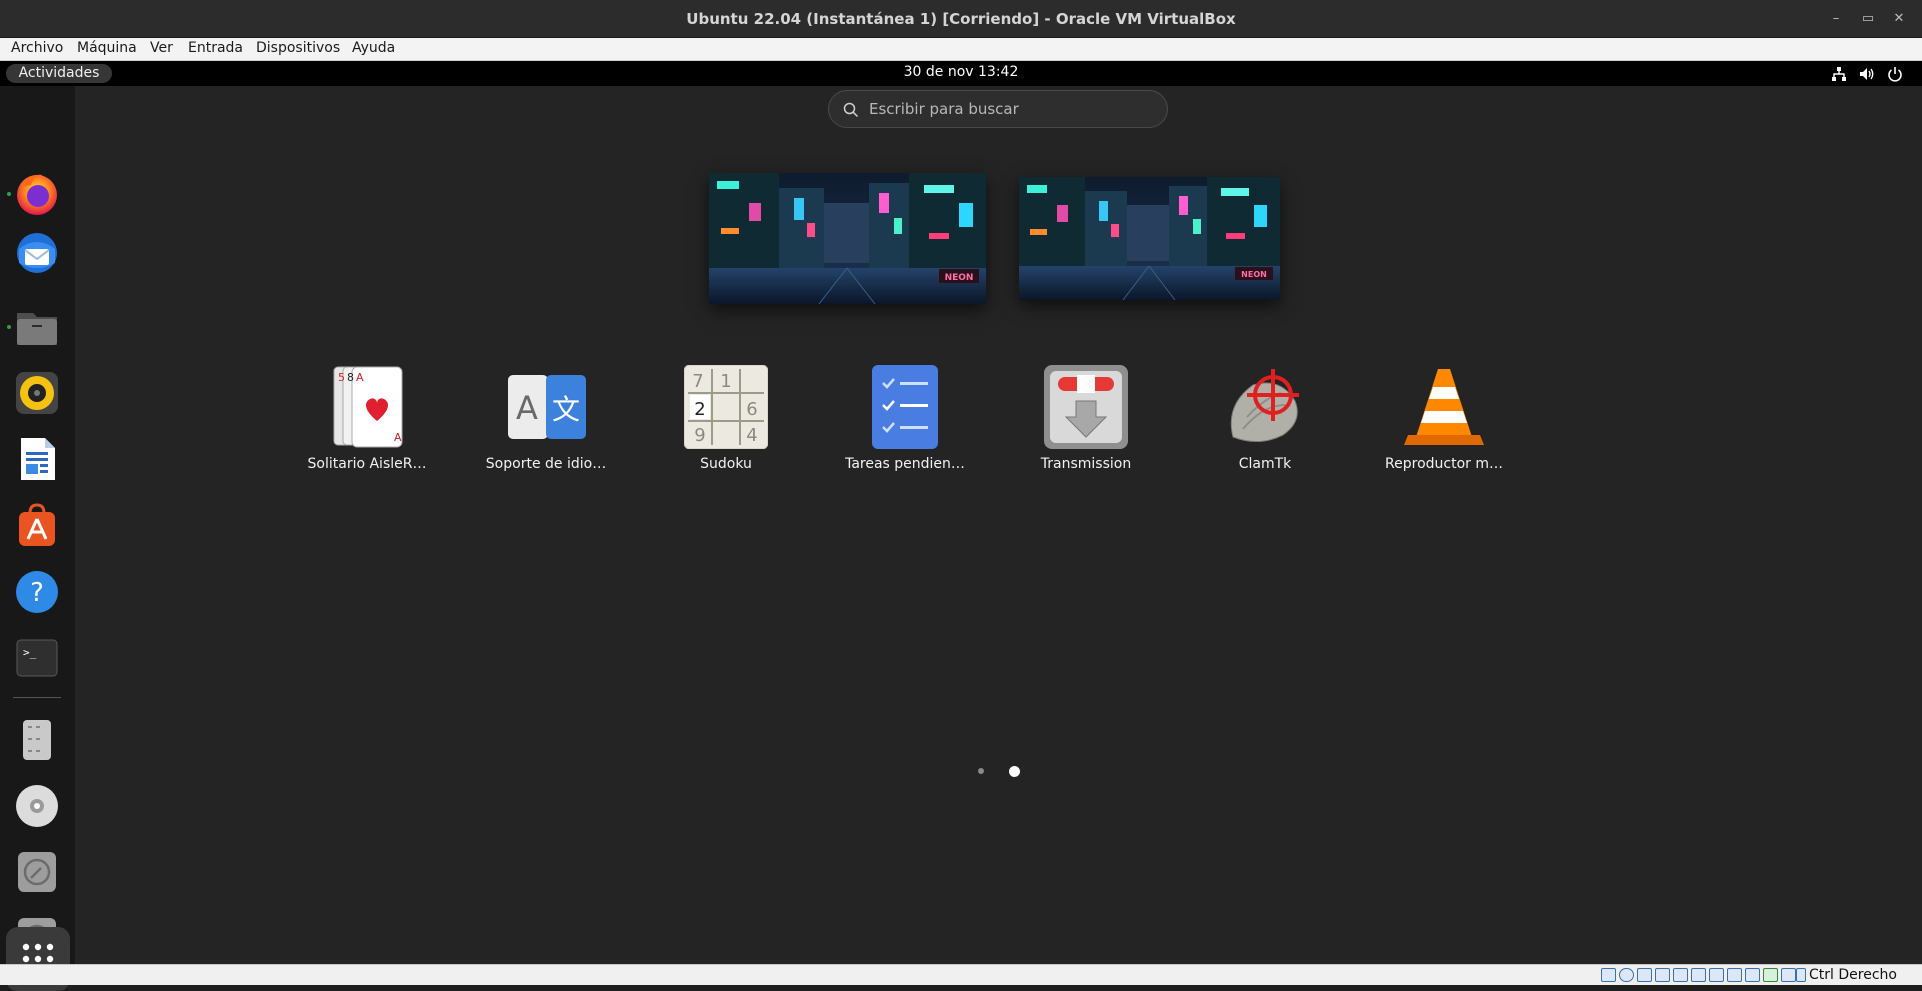 The width and height of the screenshot is (1922, 991). What do you see at coordinates (373, 48) in the screenshot?
I see `menu-ayuda: Ayuda` at bounding box center [373, 48].